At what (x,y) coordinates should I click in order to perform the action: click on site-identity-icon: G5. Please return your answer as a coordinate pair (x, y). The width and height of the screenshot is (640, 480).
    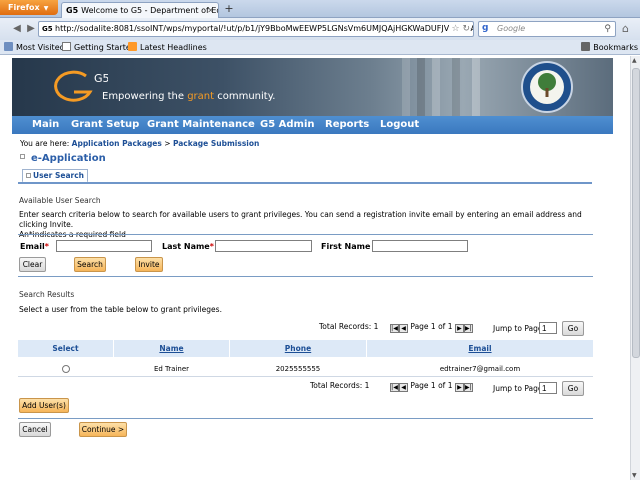
    Looking at the image, I should click on (47, 29).